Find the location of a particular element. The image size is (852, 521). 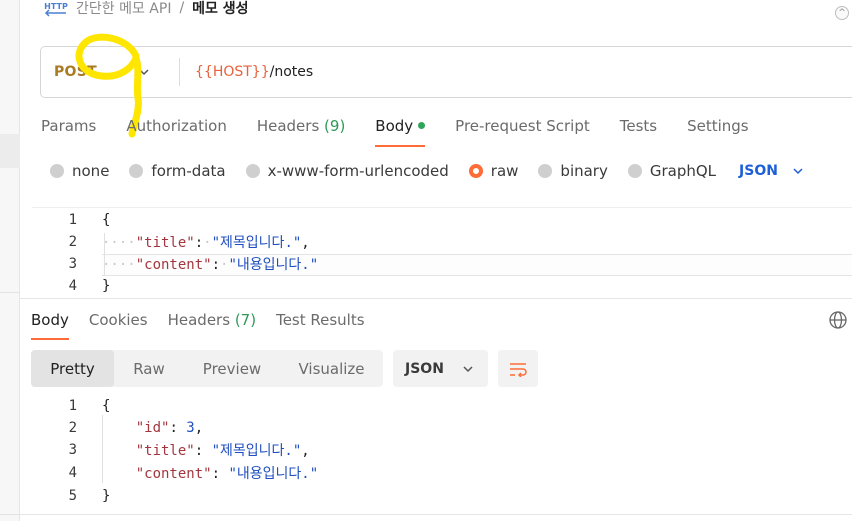

response-tabs: Body Cookies Headers (7) Test Results is located at coordinates (208, 325).